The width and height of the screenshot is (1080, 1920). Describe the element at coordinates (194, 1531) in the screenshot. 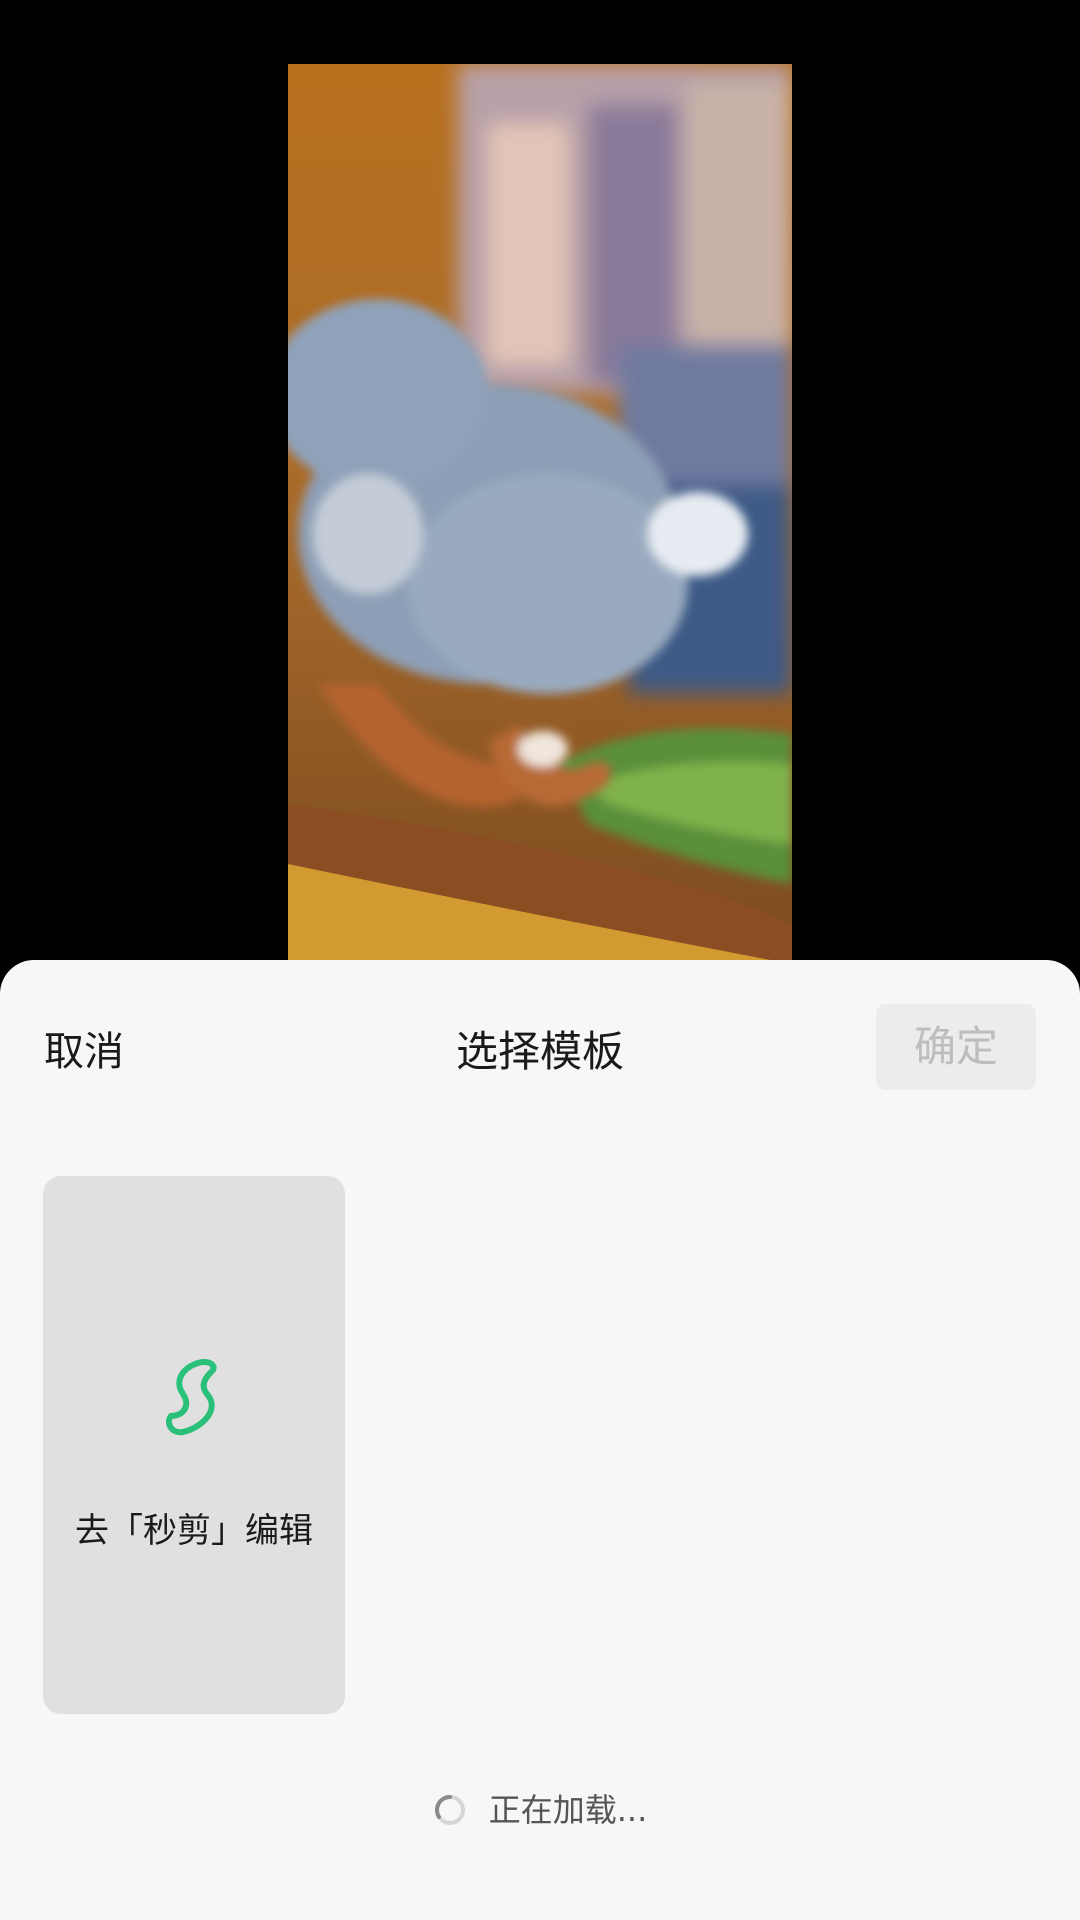

I see `template-card-label: 去「秒剪」编辑` at that location.